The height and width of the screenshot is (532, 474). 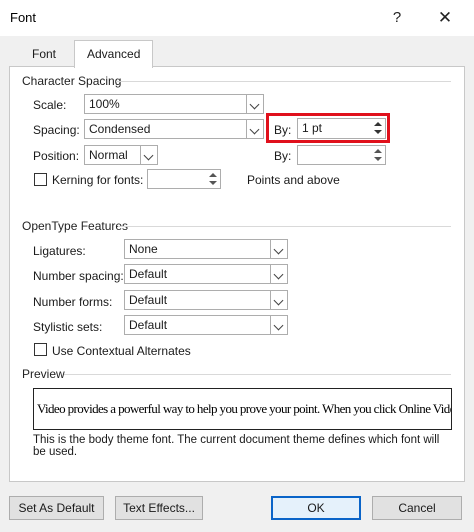 I want to click on scale-value: 100%, so click(x=104, y=104).